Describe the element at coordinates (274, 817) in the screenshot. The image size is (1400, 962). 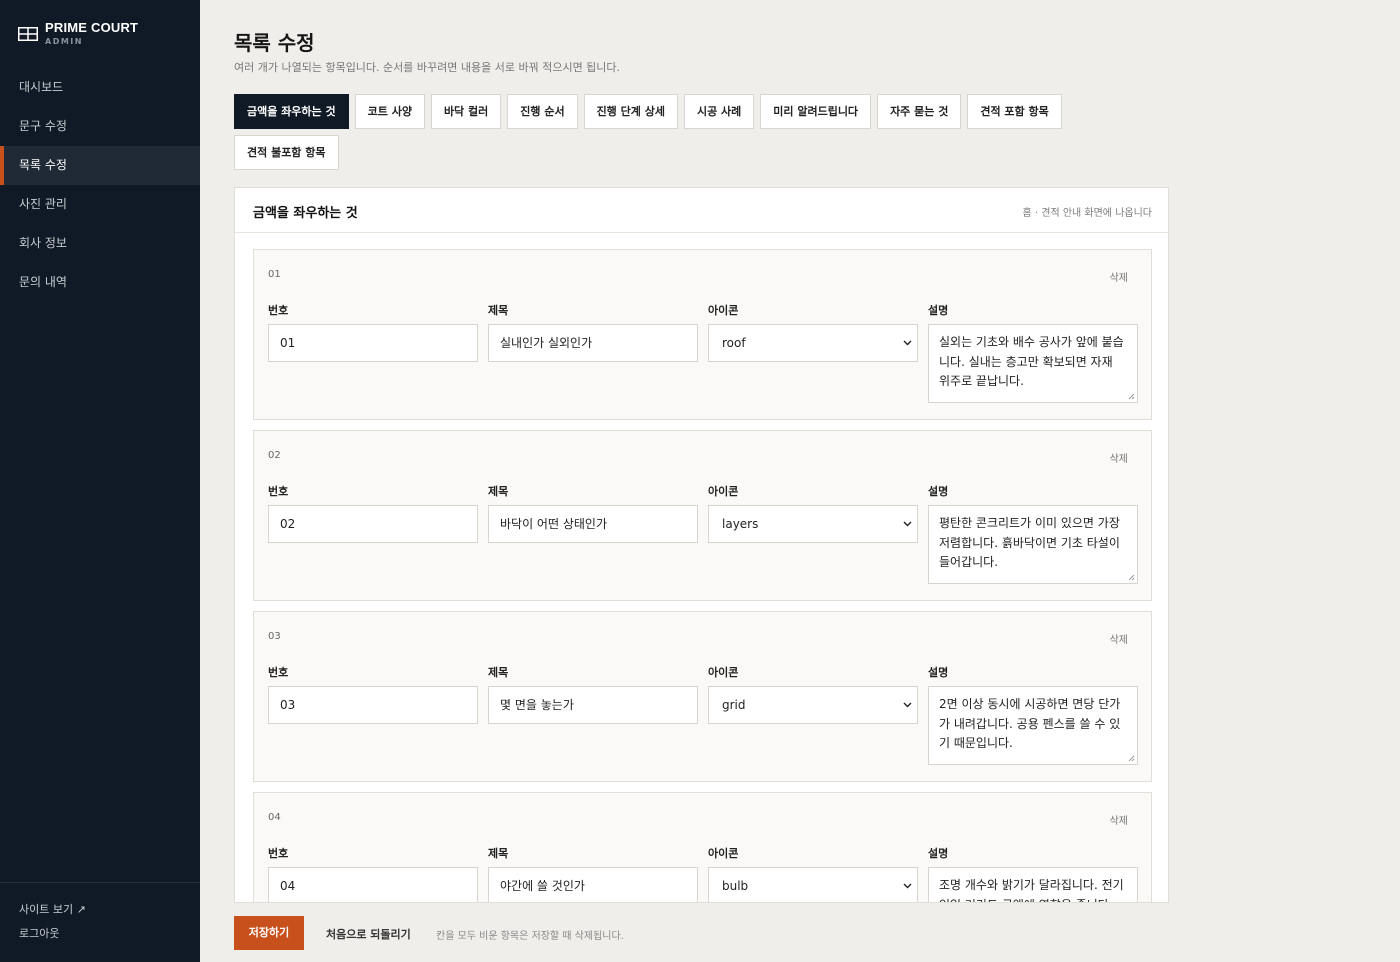
I see `item-index: 04` at that location.